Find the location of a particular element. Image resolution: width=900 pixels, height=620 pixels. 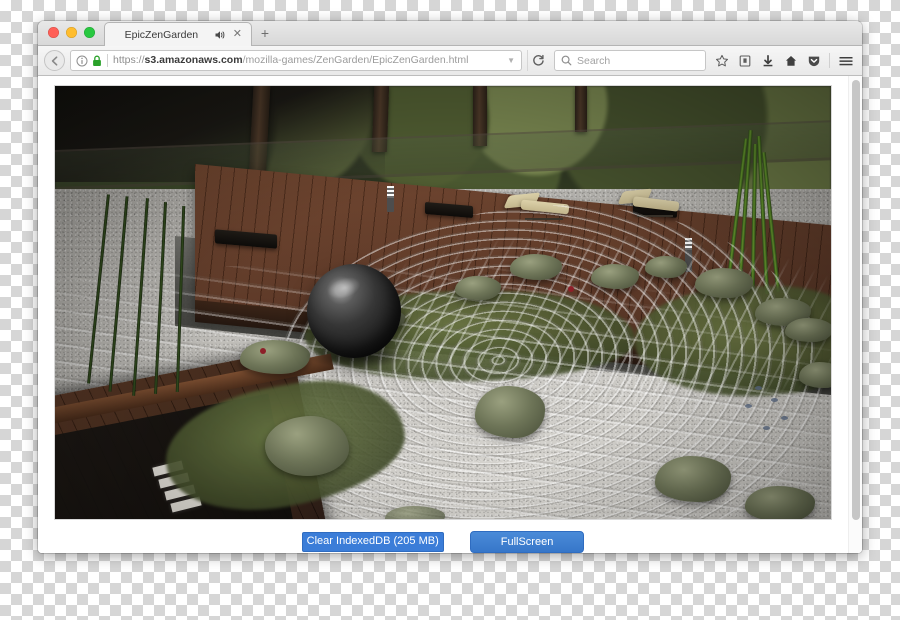

browser-tab-epiczengarden: EpicZenGarden ✕ is located at coordinates (178, 34).